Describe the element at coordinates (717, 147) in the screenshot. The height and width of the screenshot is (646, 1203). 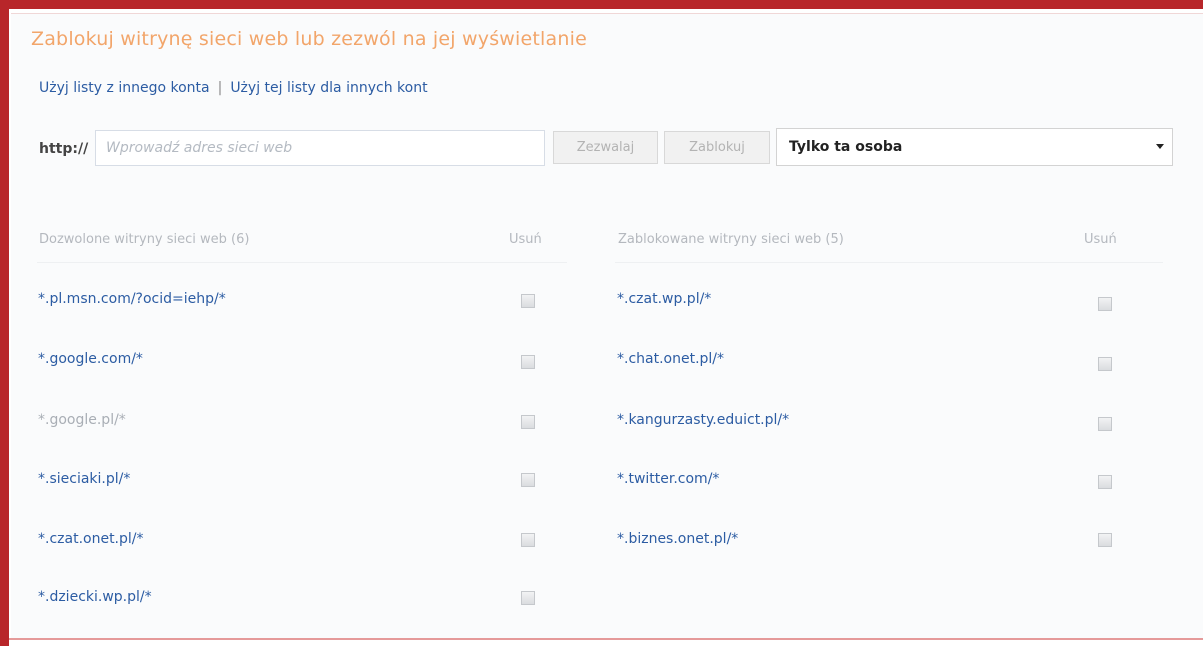
I see `block-button: Zablokuj` at that location.